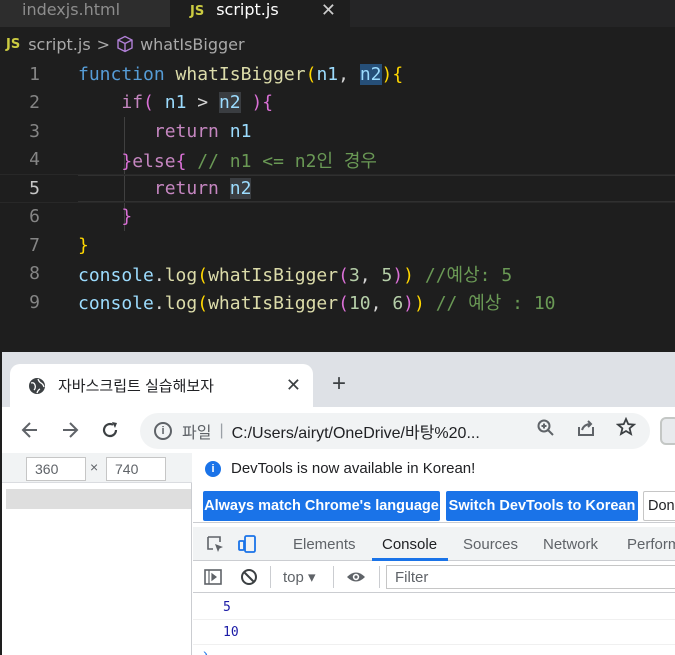 The height and width of the screenshot is (655, 675). What do you see at coordinates (626, 427) in the screenshot?
I see `bookmark-star-icon` at bounding box center [626, 427].